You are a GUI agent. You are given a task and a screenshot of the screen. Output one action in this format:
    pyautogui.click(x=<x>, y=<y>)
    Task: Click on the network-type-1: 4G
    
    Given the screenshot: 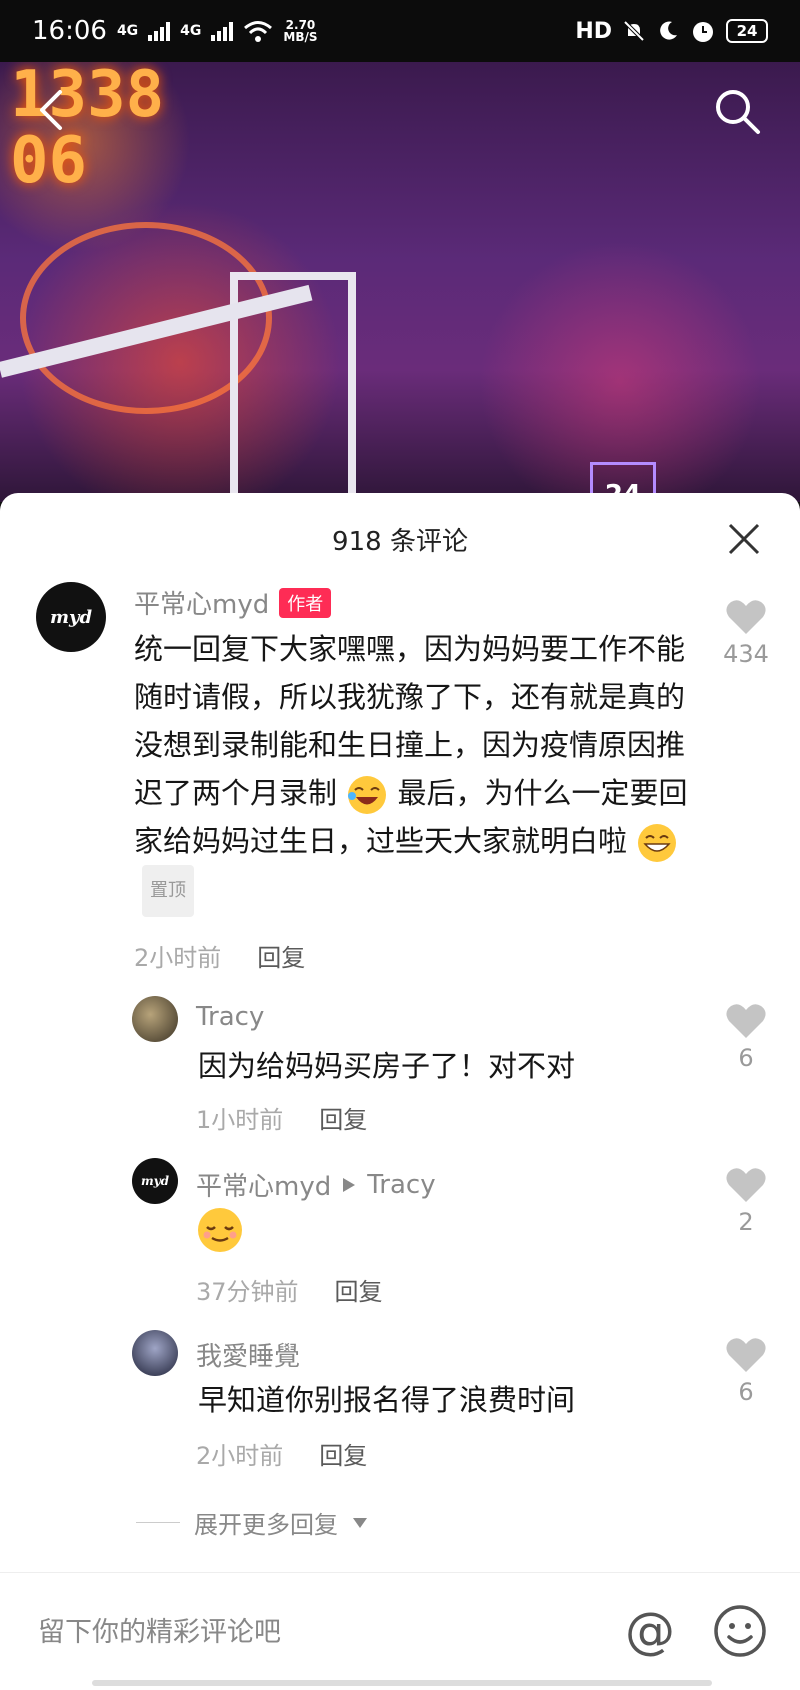 What is the action you would take?
    pyautogui.click(x=127, y=31)
    